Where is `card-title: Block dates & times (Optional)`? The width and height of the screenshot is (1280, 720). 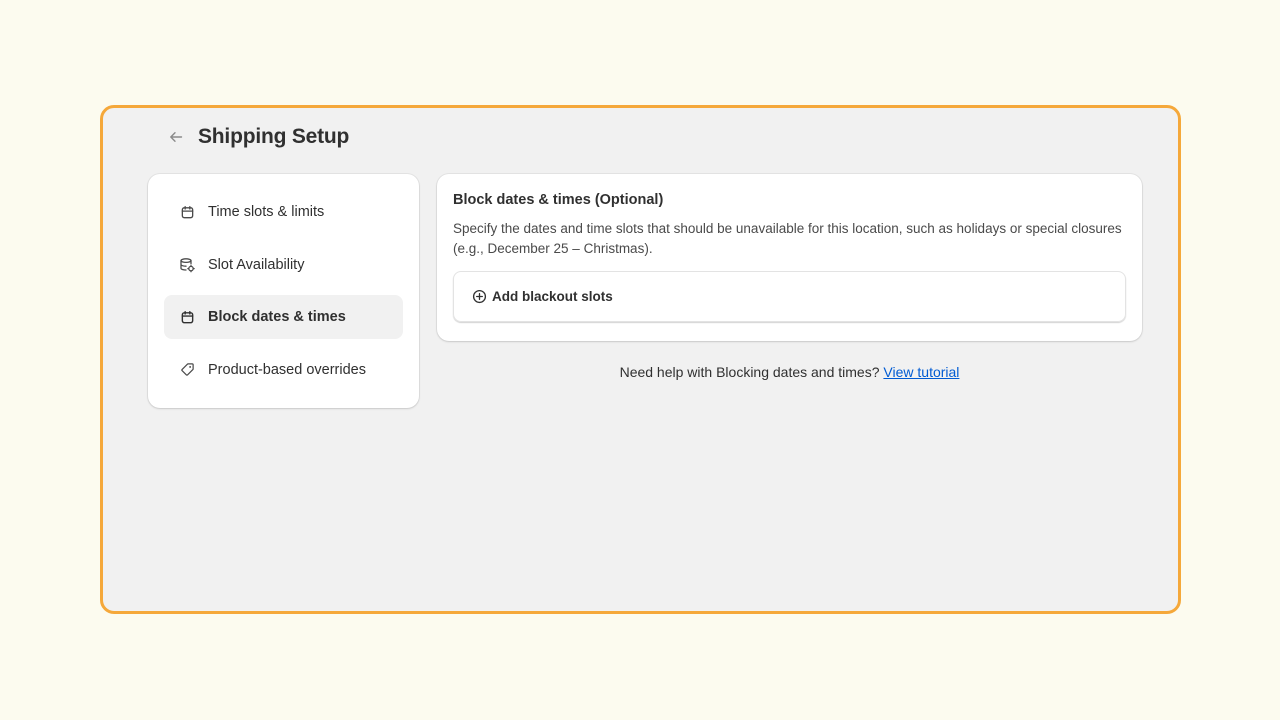
card-title: Block dates & times (Optional) is located at coordinates (558, 200).